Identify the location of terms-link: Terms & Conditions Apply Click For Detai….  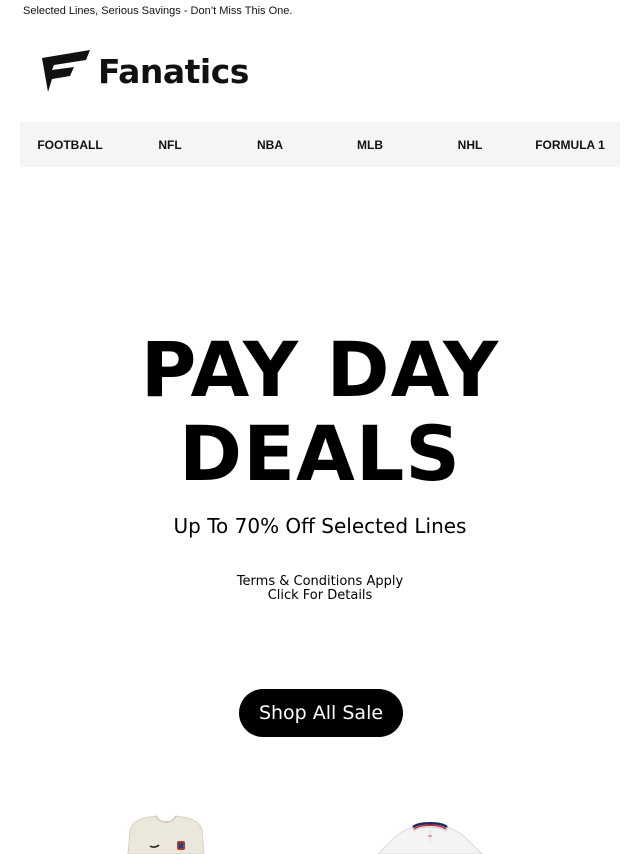
(320, 589).